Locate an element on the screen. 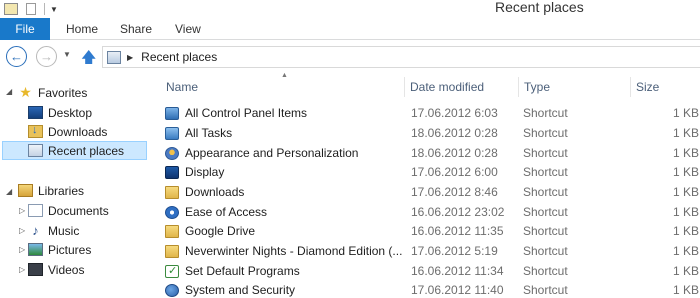  column-header-date-modified: Date modified is located at coordinates (462, 87).